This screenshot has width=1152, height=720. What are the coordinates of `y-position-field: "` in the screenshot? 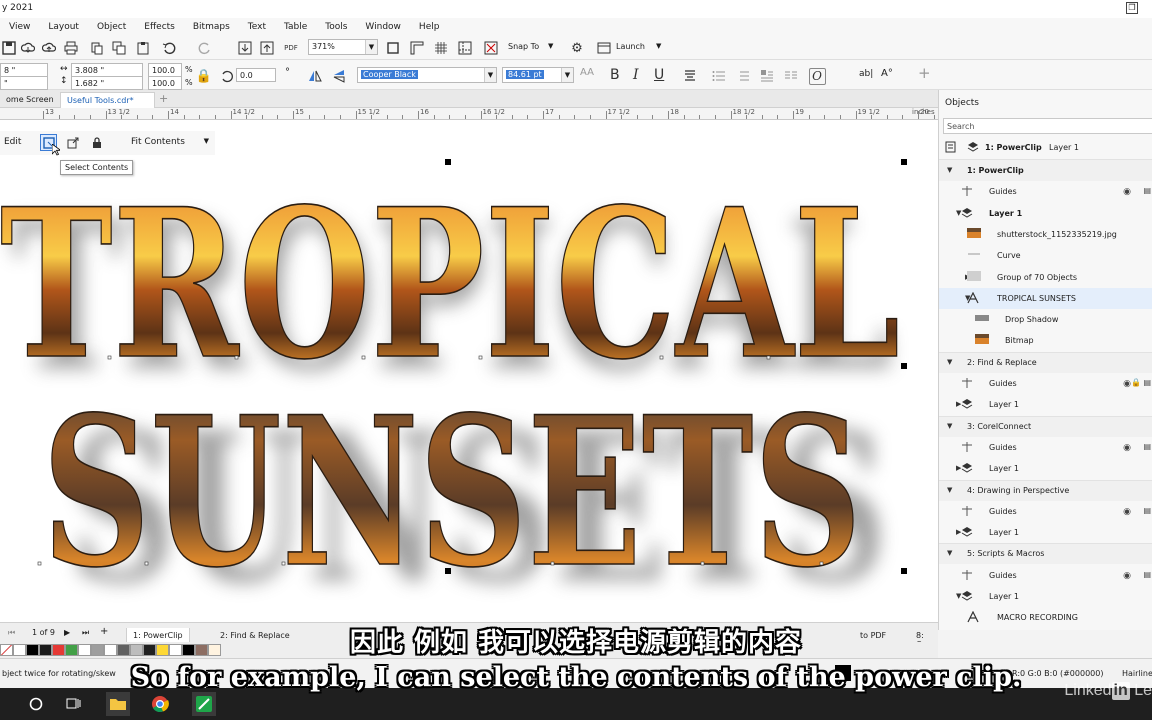 It's located at (24, 83).